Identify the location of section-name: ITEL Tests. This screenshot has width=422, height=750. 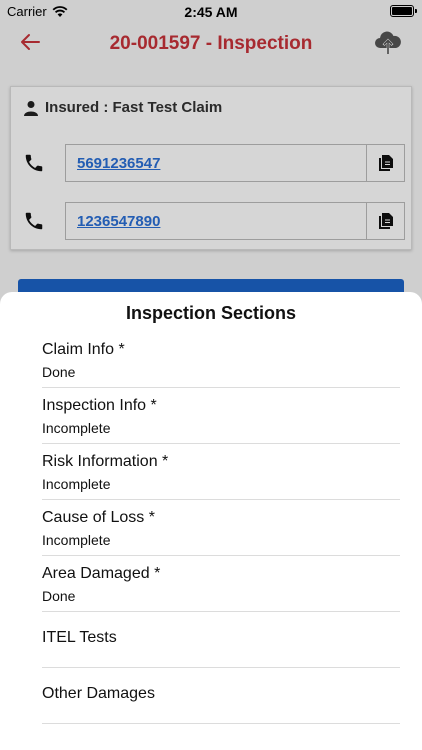
(79, 637).